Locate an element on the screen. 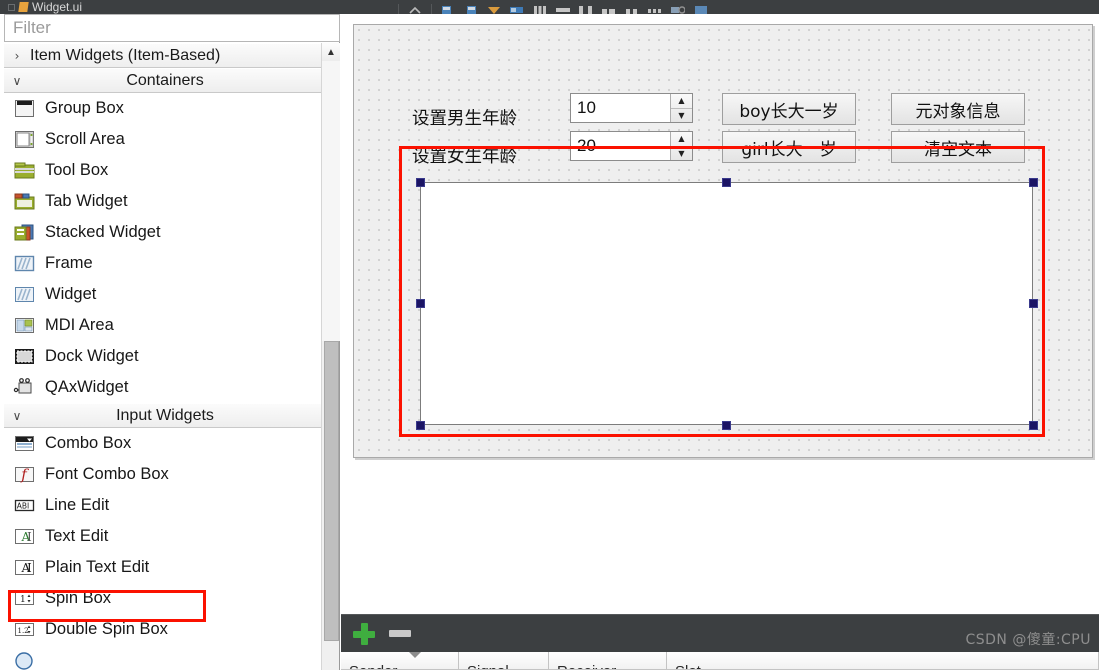 This screenshot has height=670, width=1099. button-clear-text: 清空文本 is located at coordinates (958, 147).